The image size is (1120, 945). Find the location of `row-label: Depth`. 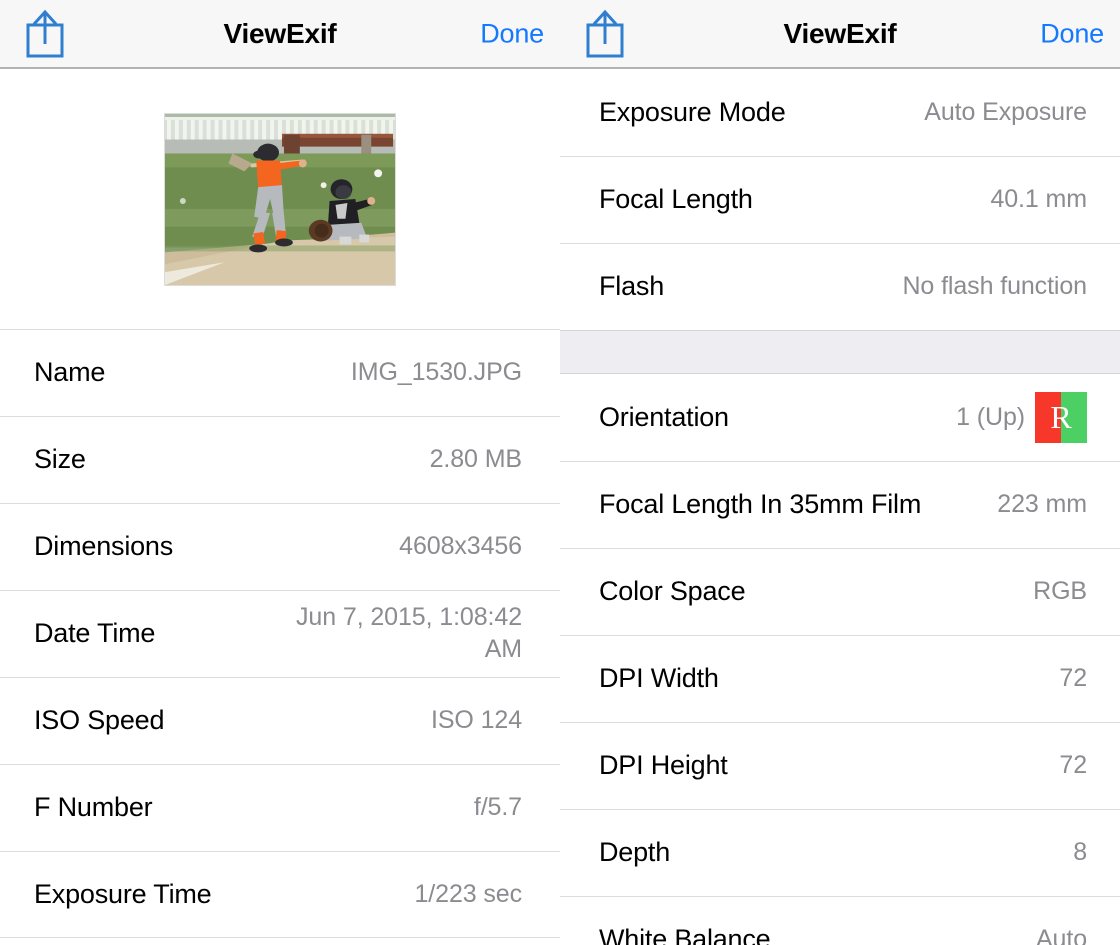

row-label: Depth is located at coordinates (635, 852).